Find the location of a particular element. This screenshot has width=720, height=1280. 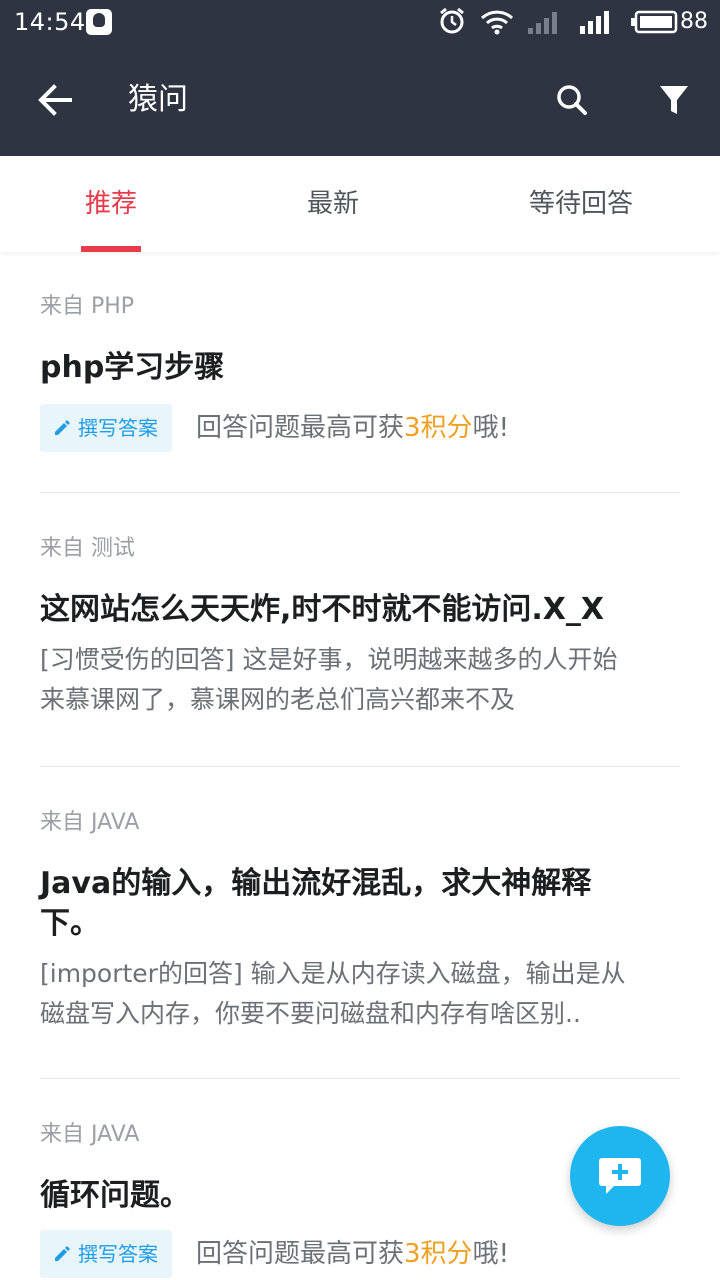

qq-icon is located at coordinates (99, 22).